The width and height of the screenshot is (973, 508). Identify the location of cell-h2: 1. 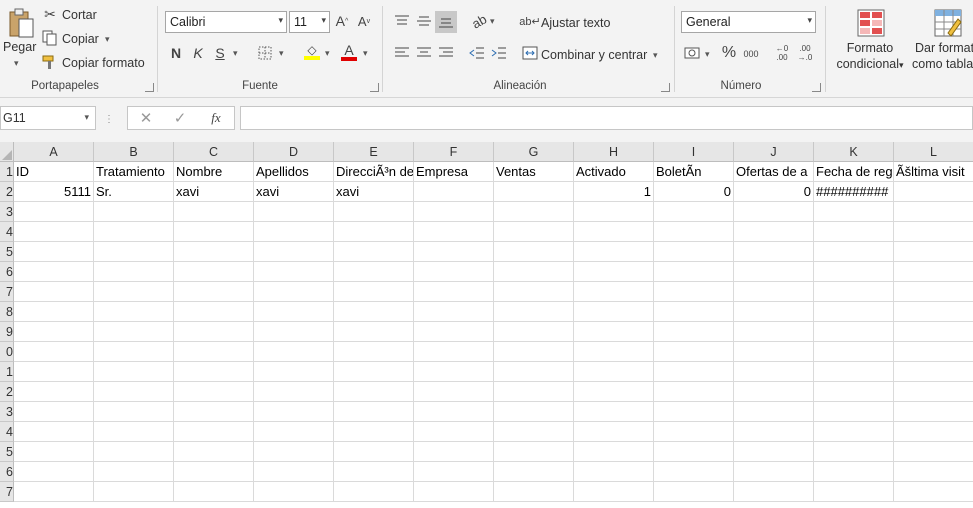
(614, 192).